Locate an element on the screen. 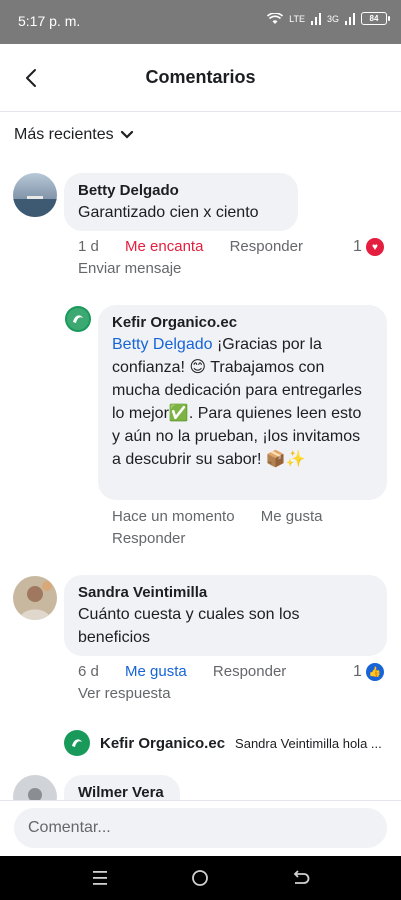 The height and width of the screenshot is (900, 401). view-reply-row: Ver respuesta is located at coordinates (135, 694).